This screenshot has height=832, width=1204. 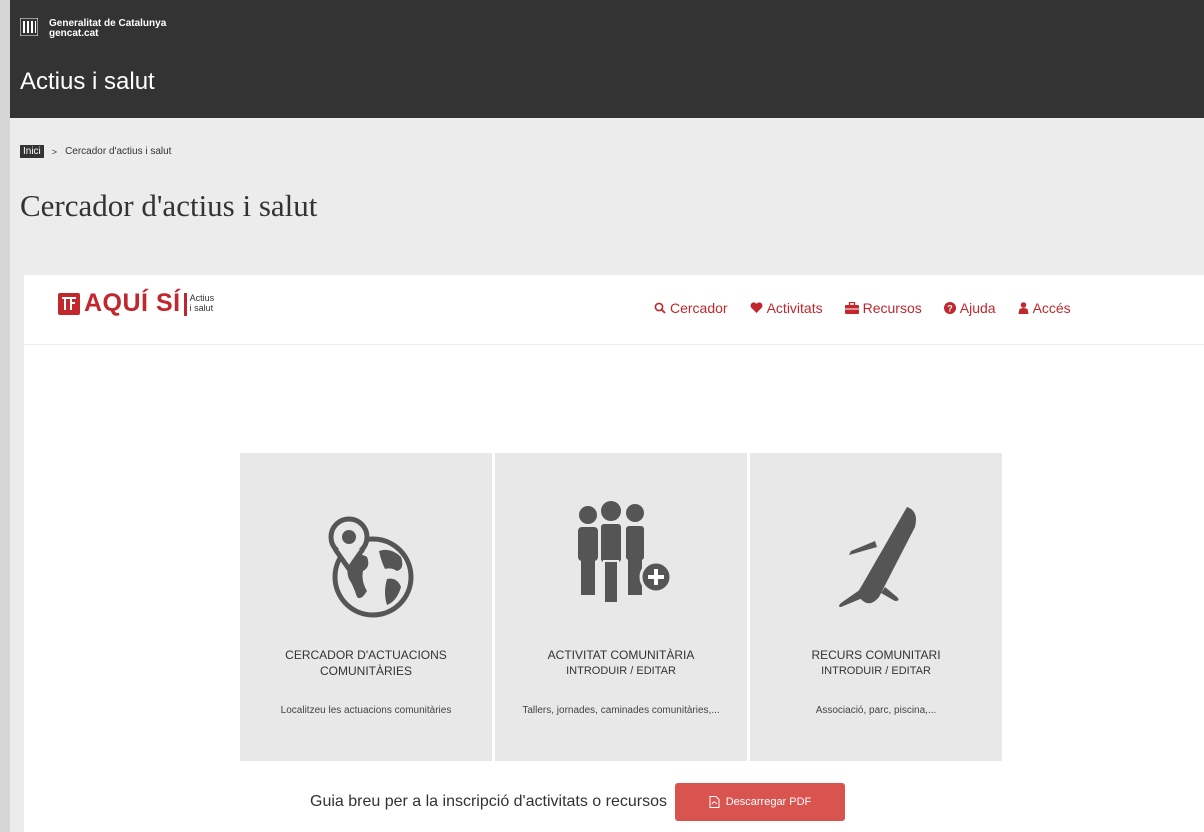 I want to click on left-shadow, so click(x=5, y=416).